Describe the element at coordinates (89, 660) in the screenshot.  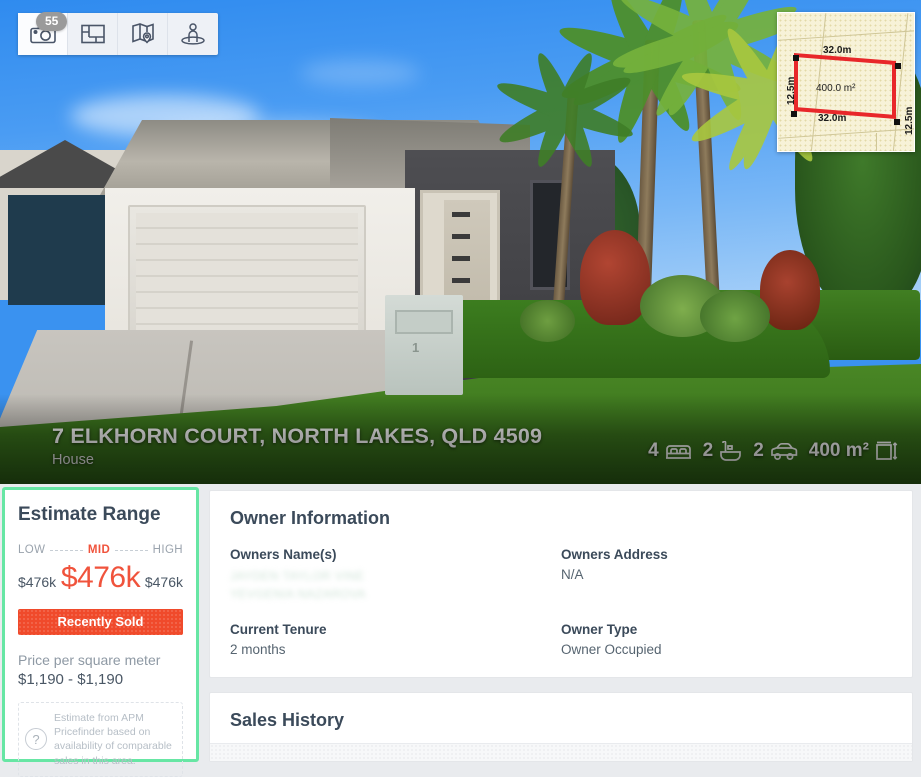
I see `price-per-sqm-label: Price per square meter` at that location.